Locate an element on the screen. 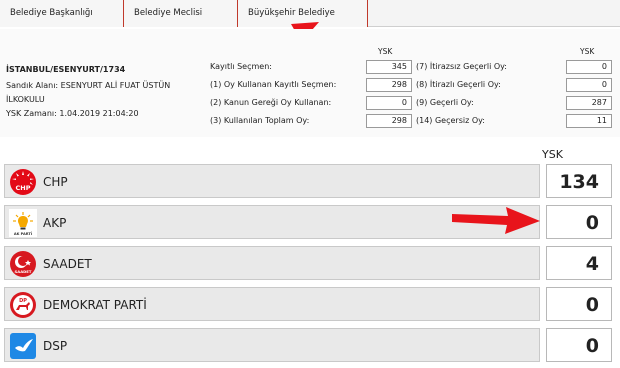 The width and height of the screenshot is (620, 368). valid-votes-label: (9) Geçerli Oy: is located at coordinates (445, 102).